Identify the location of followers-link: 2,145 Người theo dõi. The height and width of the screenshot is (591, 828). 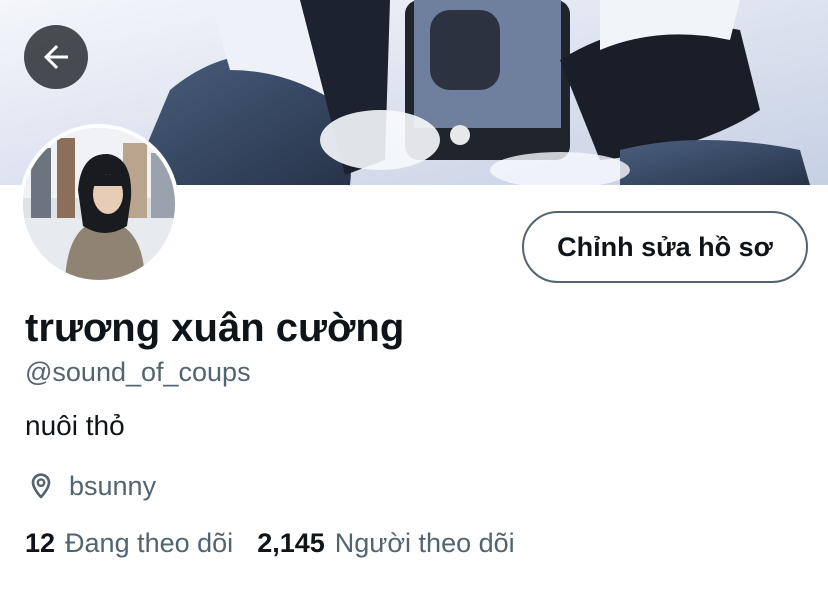
(385, 543).